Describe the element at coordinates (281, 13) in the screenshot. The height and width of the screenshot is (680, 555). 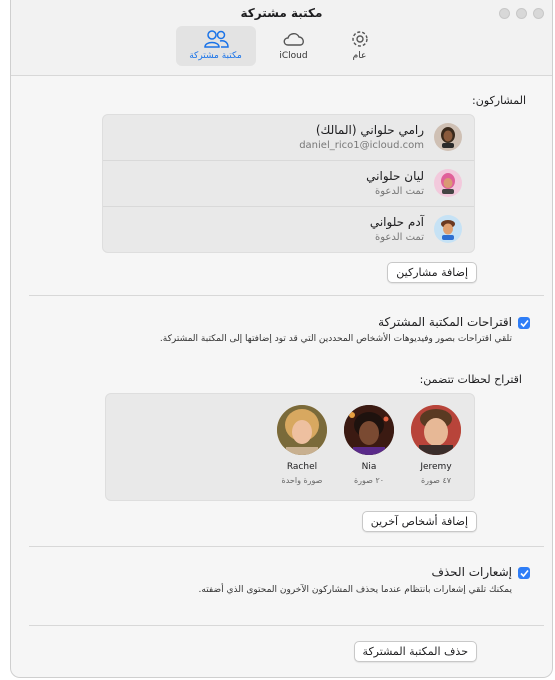
I see `window-title: مكتبة مشتركة` at that location.